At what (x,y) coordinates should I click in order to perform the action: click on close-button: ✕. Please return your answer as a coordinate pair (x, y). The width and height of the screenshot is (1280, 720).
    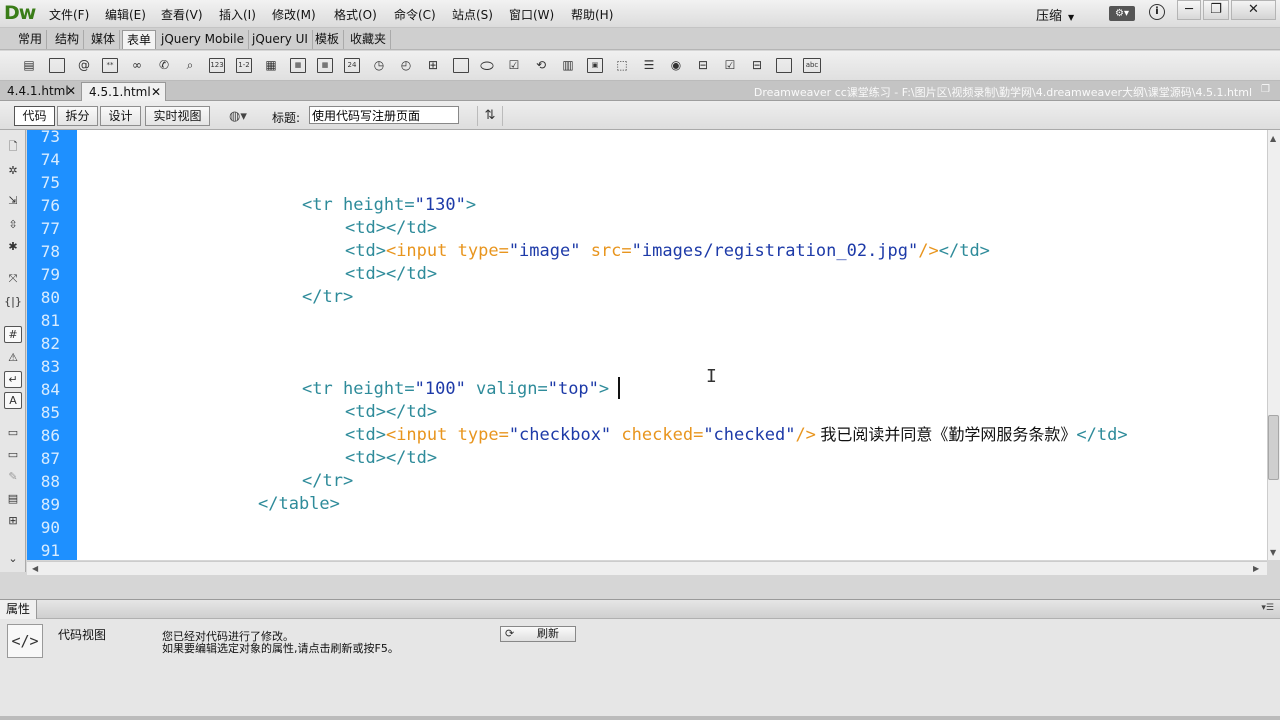
    Looking at the image, I should click on (1253, 10).